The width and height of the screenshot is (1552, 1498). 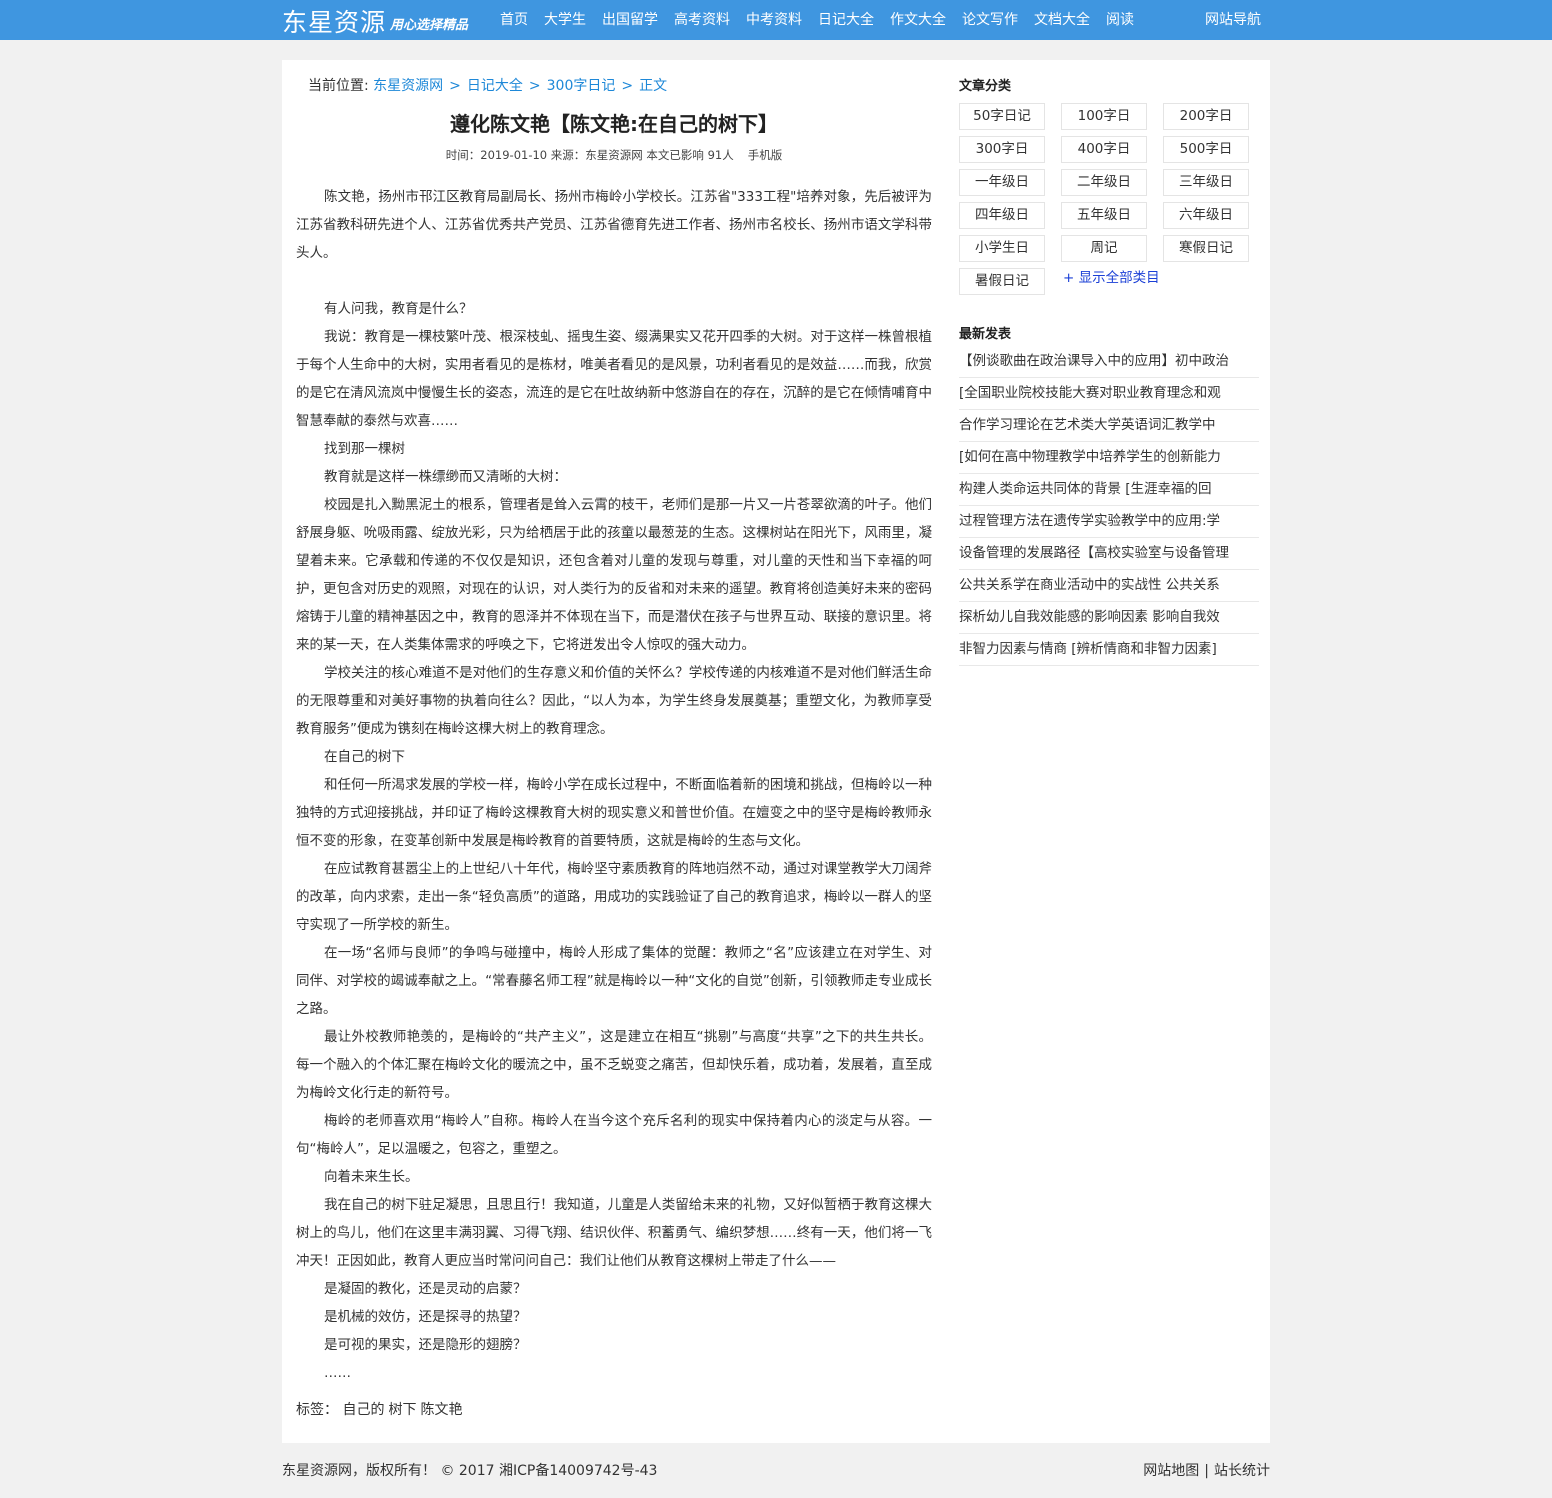 What do you see at coordinates (1109, 650) in the screenshot?
I see `latest-post-item: 非智力因素与情商 [辨析情商和非智力因素]` at bounding box center [1109, 650].